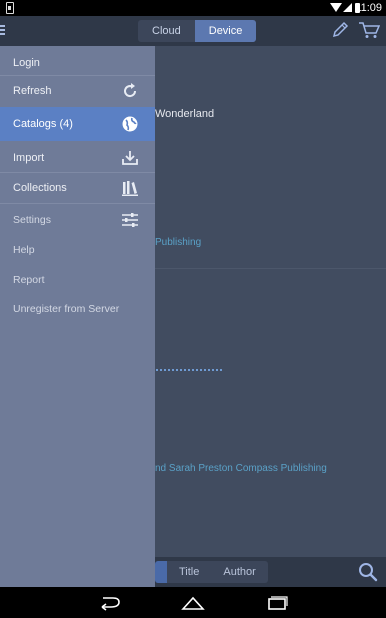 This screenshot has width=386, height=618. I want to click on status-time: 11:09, so click(368, 8).